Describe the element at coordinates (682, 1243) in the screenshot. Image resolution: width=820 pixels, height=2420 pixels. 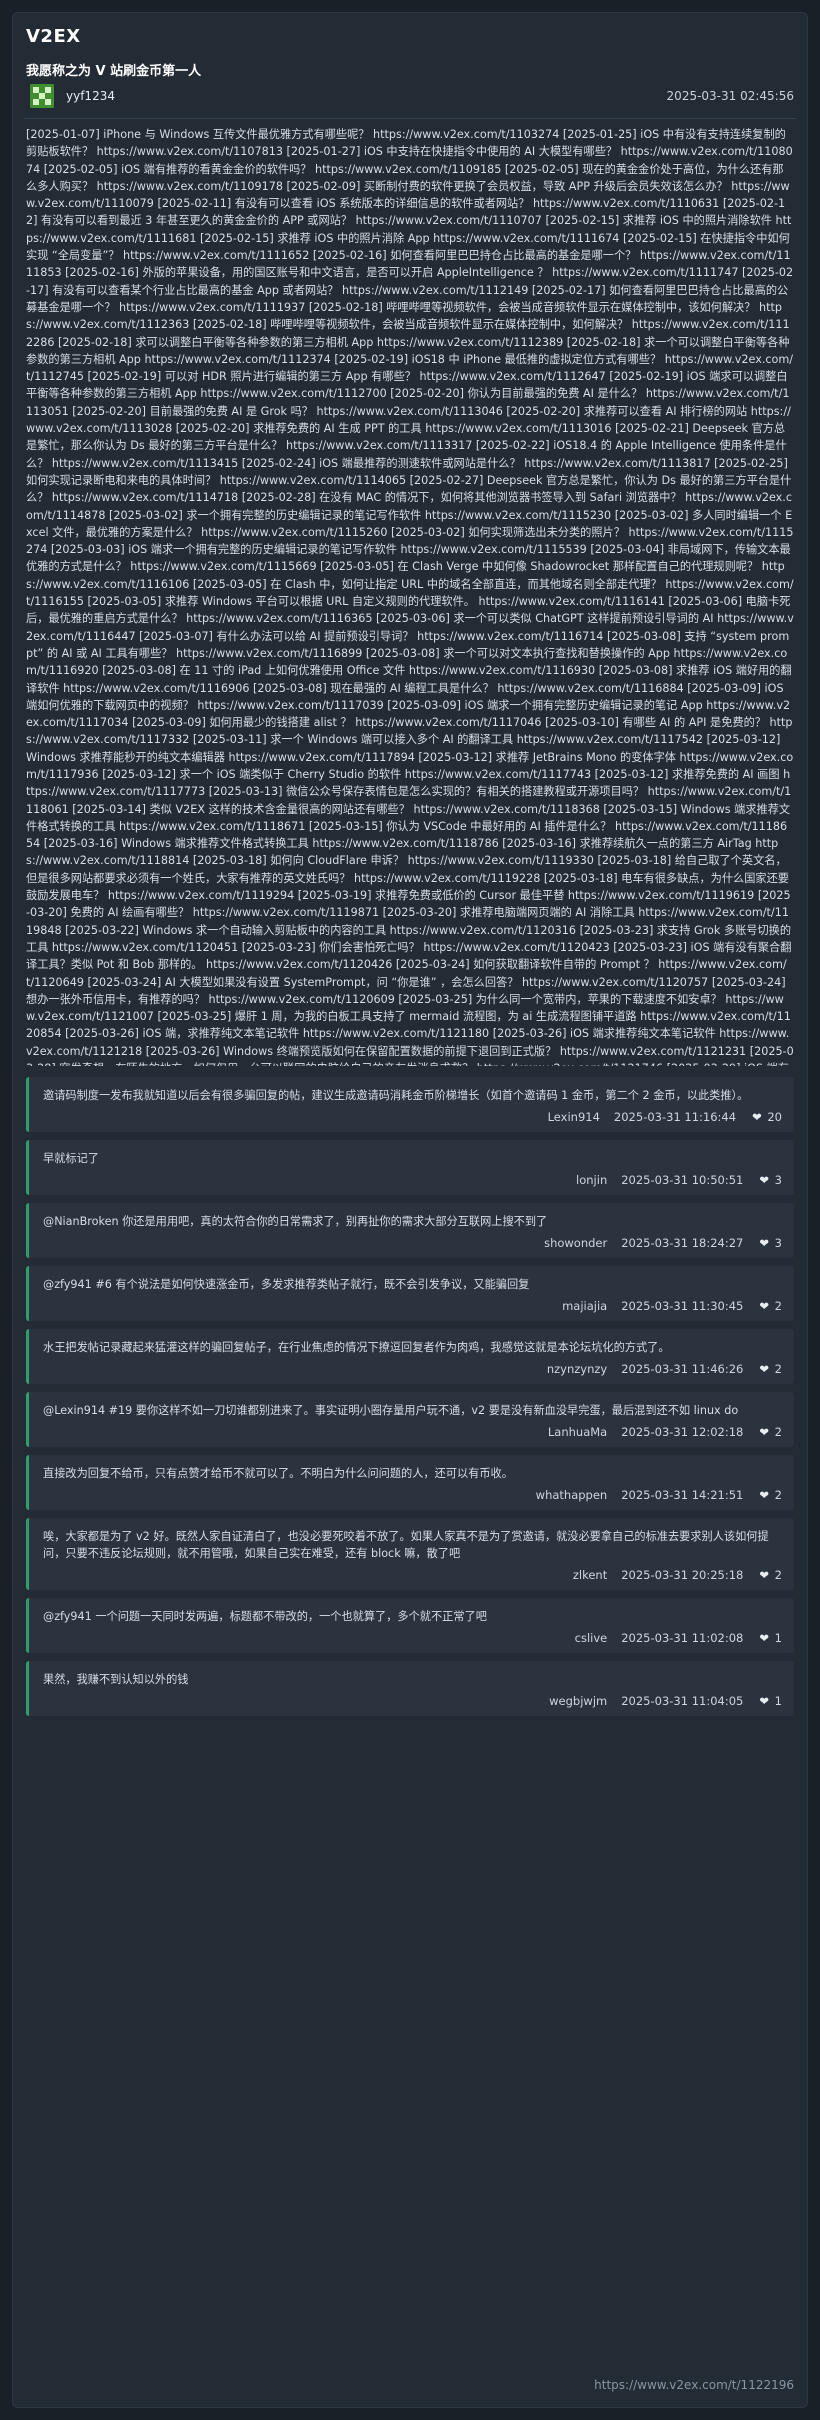
I see `reply-time: 2025-03-31 18:24:27` at that location.